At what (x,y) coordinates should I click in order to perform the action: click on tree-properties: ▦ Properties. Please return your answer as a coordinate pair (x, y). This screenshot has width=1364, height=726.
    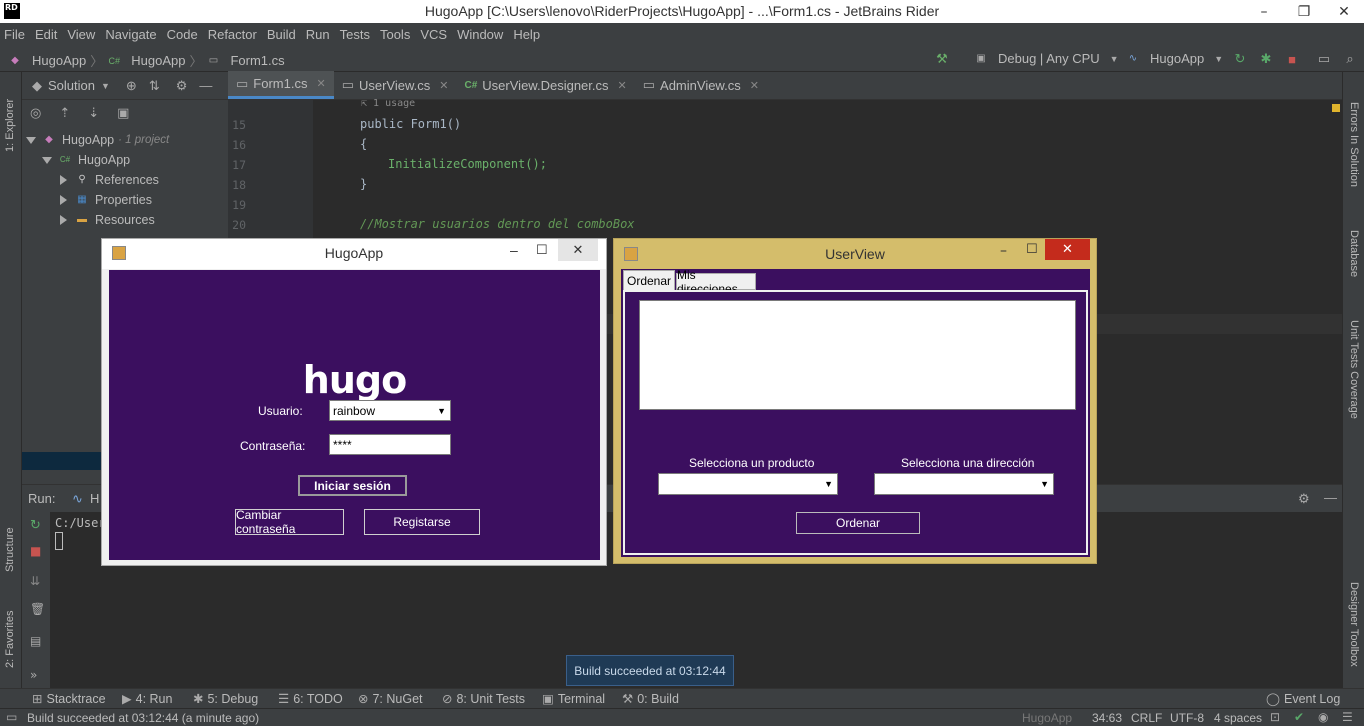
    Looking at the image, I should click on (106, 200).